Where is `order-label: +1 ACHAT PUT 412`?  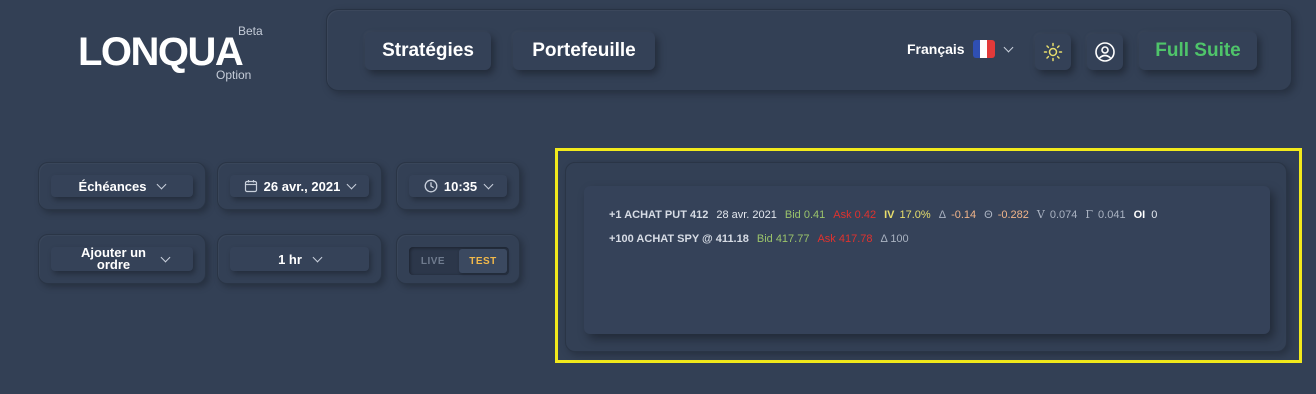 order-label: +1 ACHAT PUT 412 is located at coordinates (659, 214).